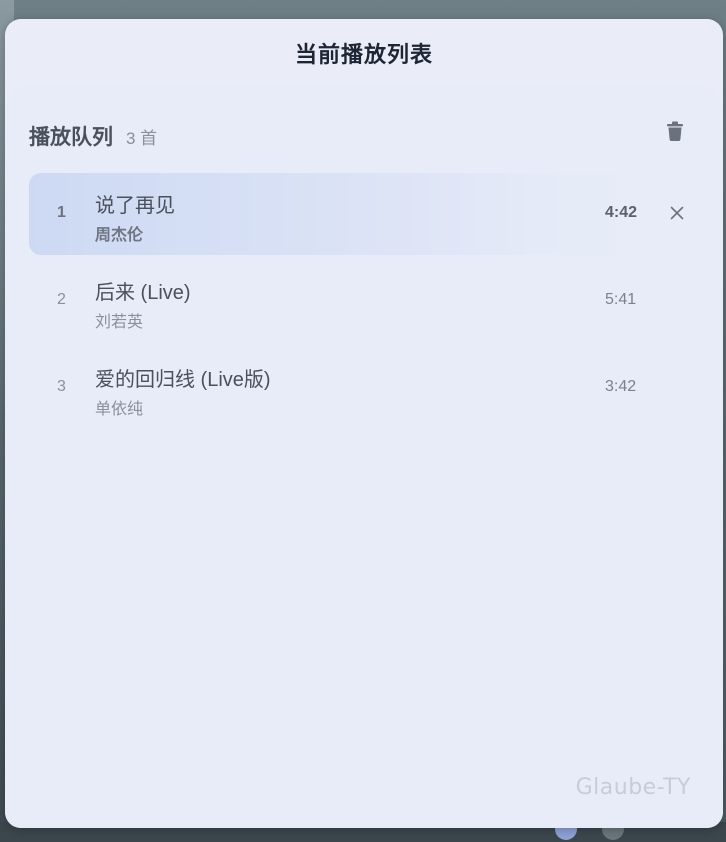  Describe the element at coordinates (61, 386) in the screenshot. I see `track-index: 3` at that location.